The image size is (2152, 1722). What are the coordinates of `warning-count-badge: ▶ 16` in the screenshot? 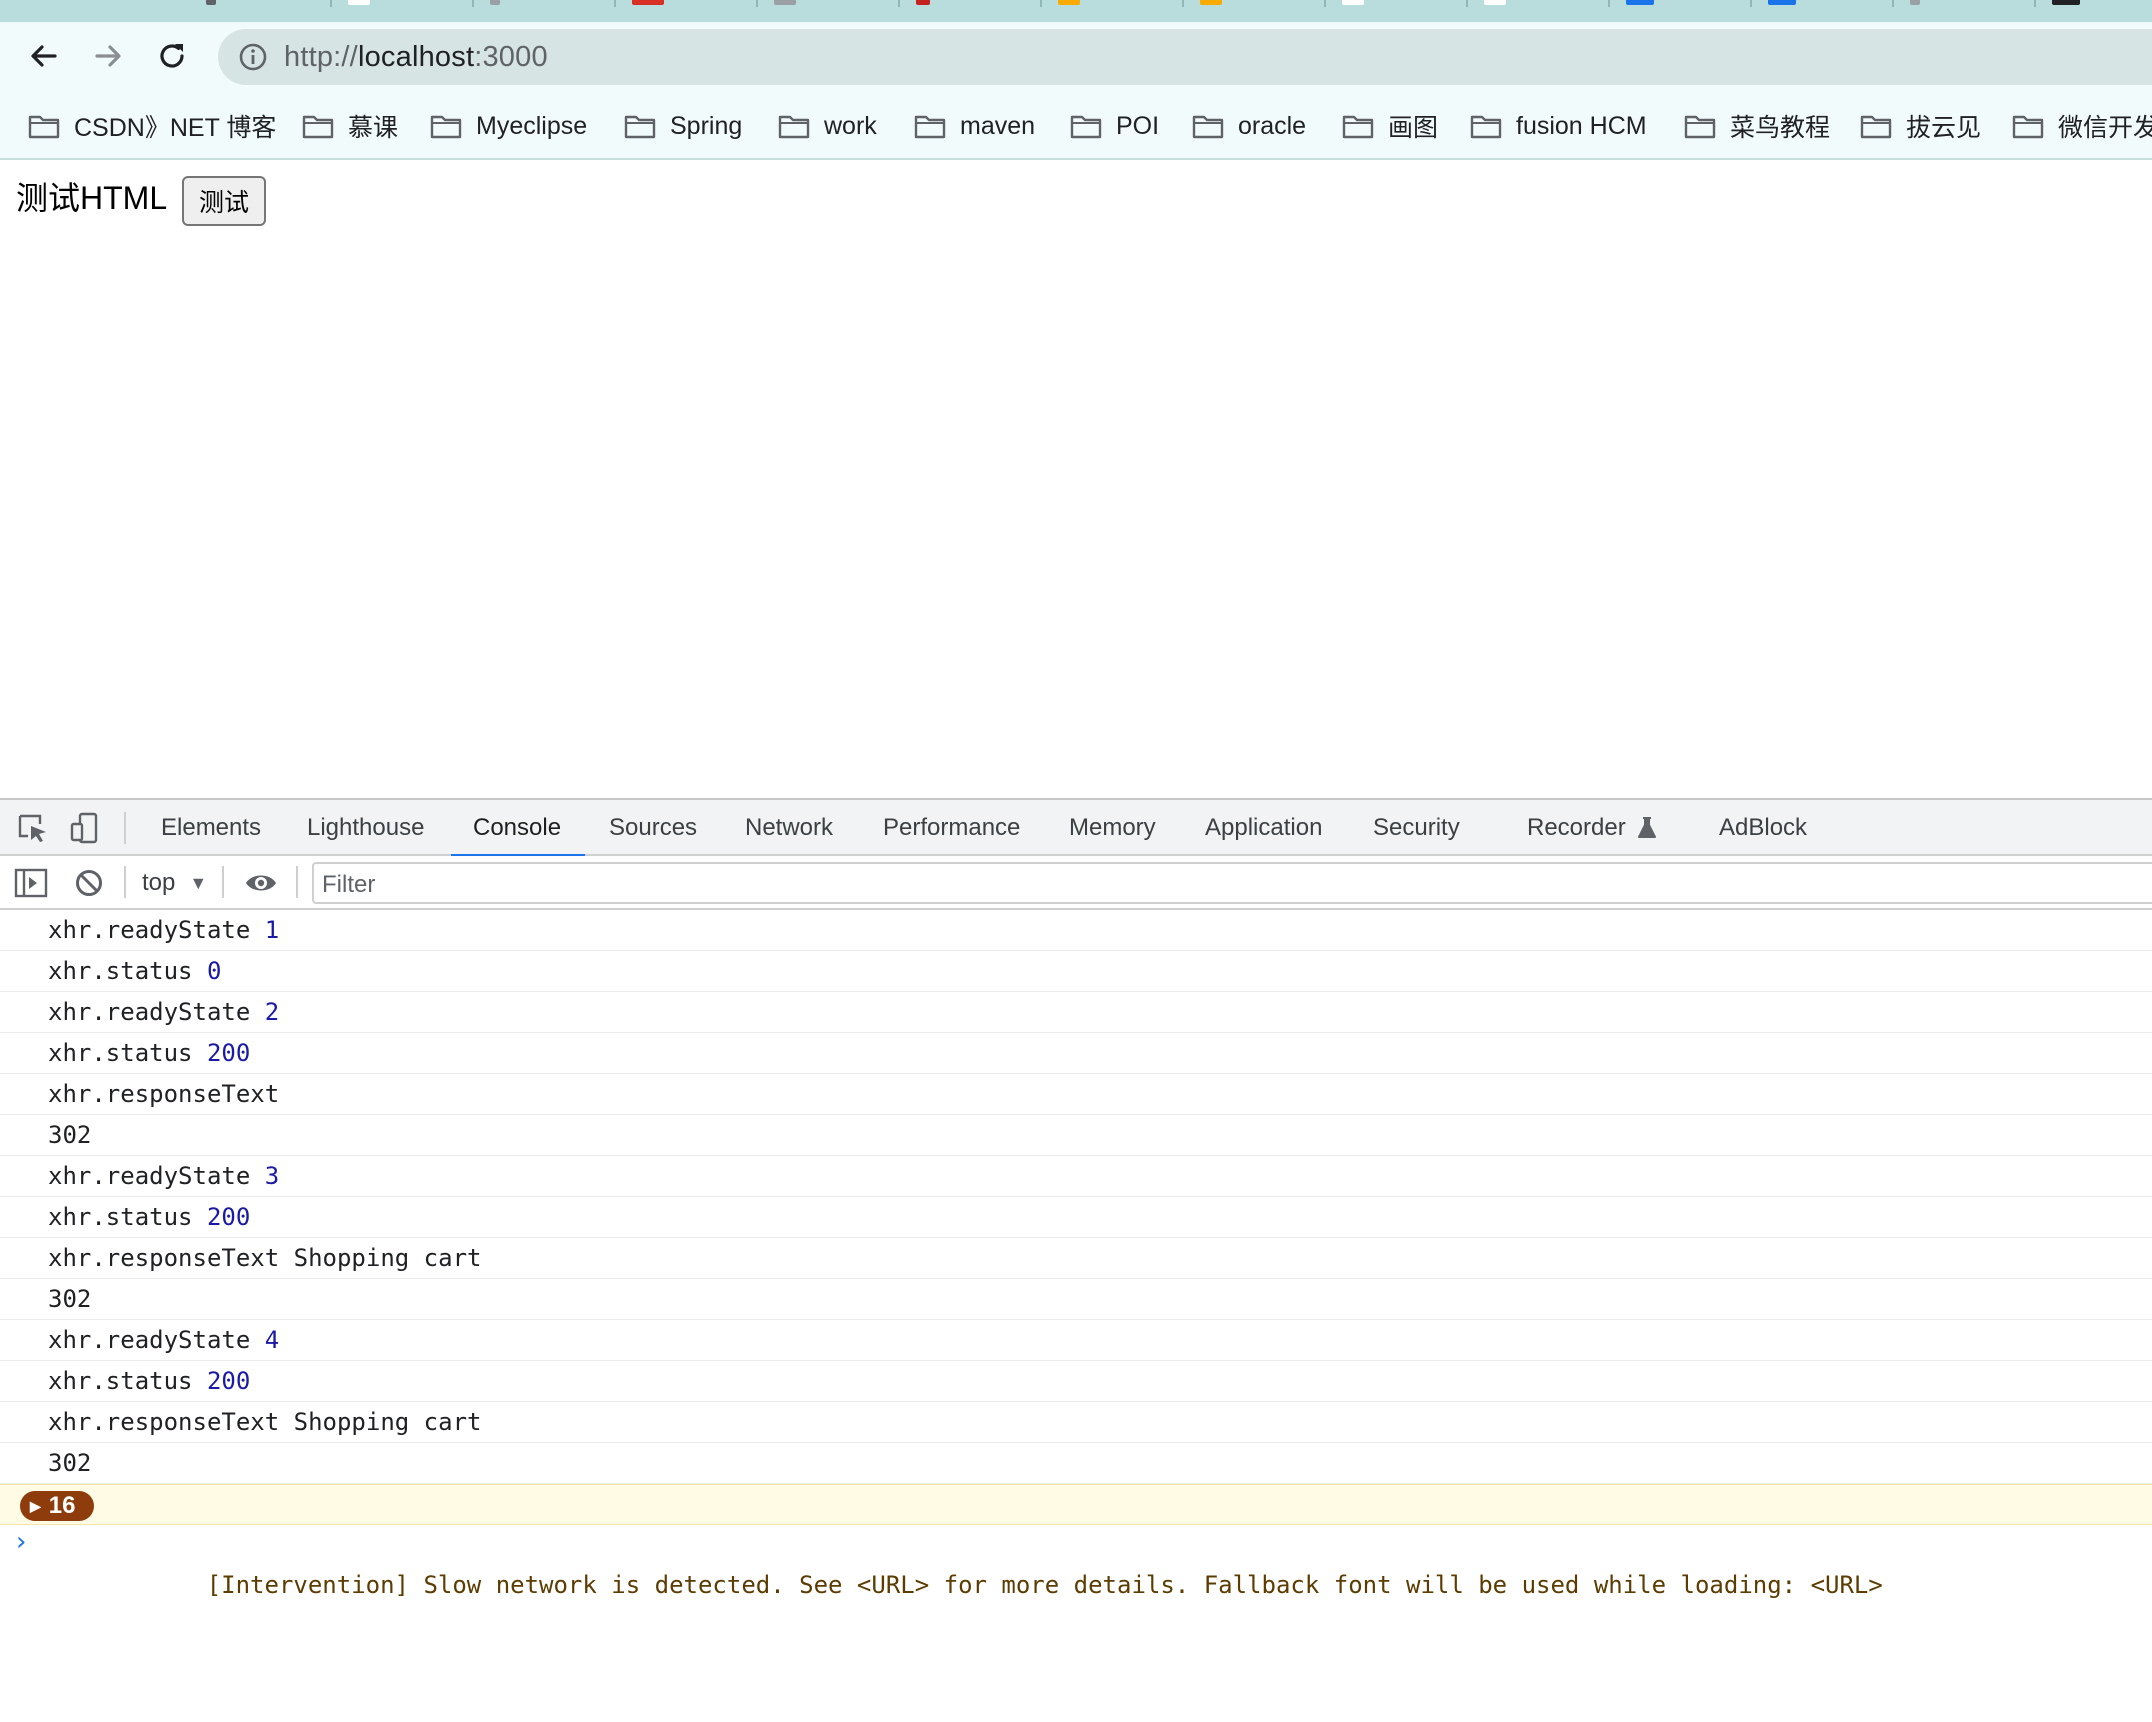 It's located at (57, 1506).